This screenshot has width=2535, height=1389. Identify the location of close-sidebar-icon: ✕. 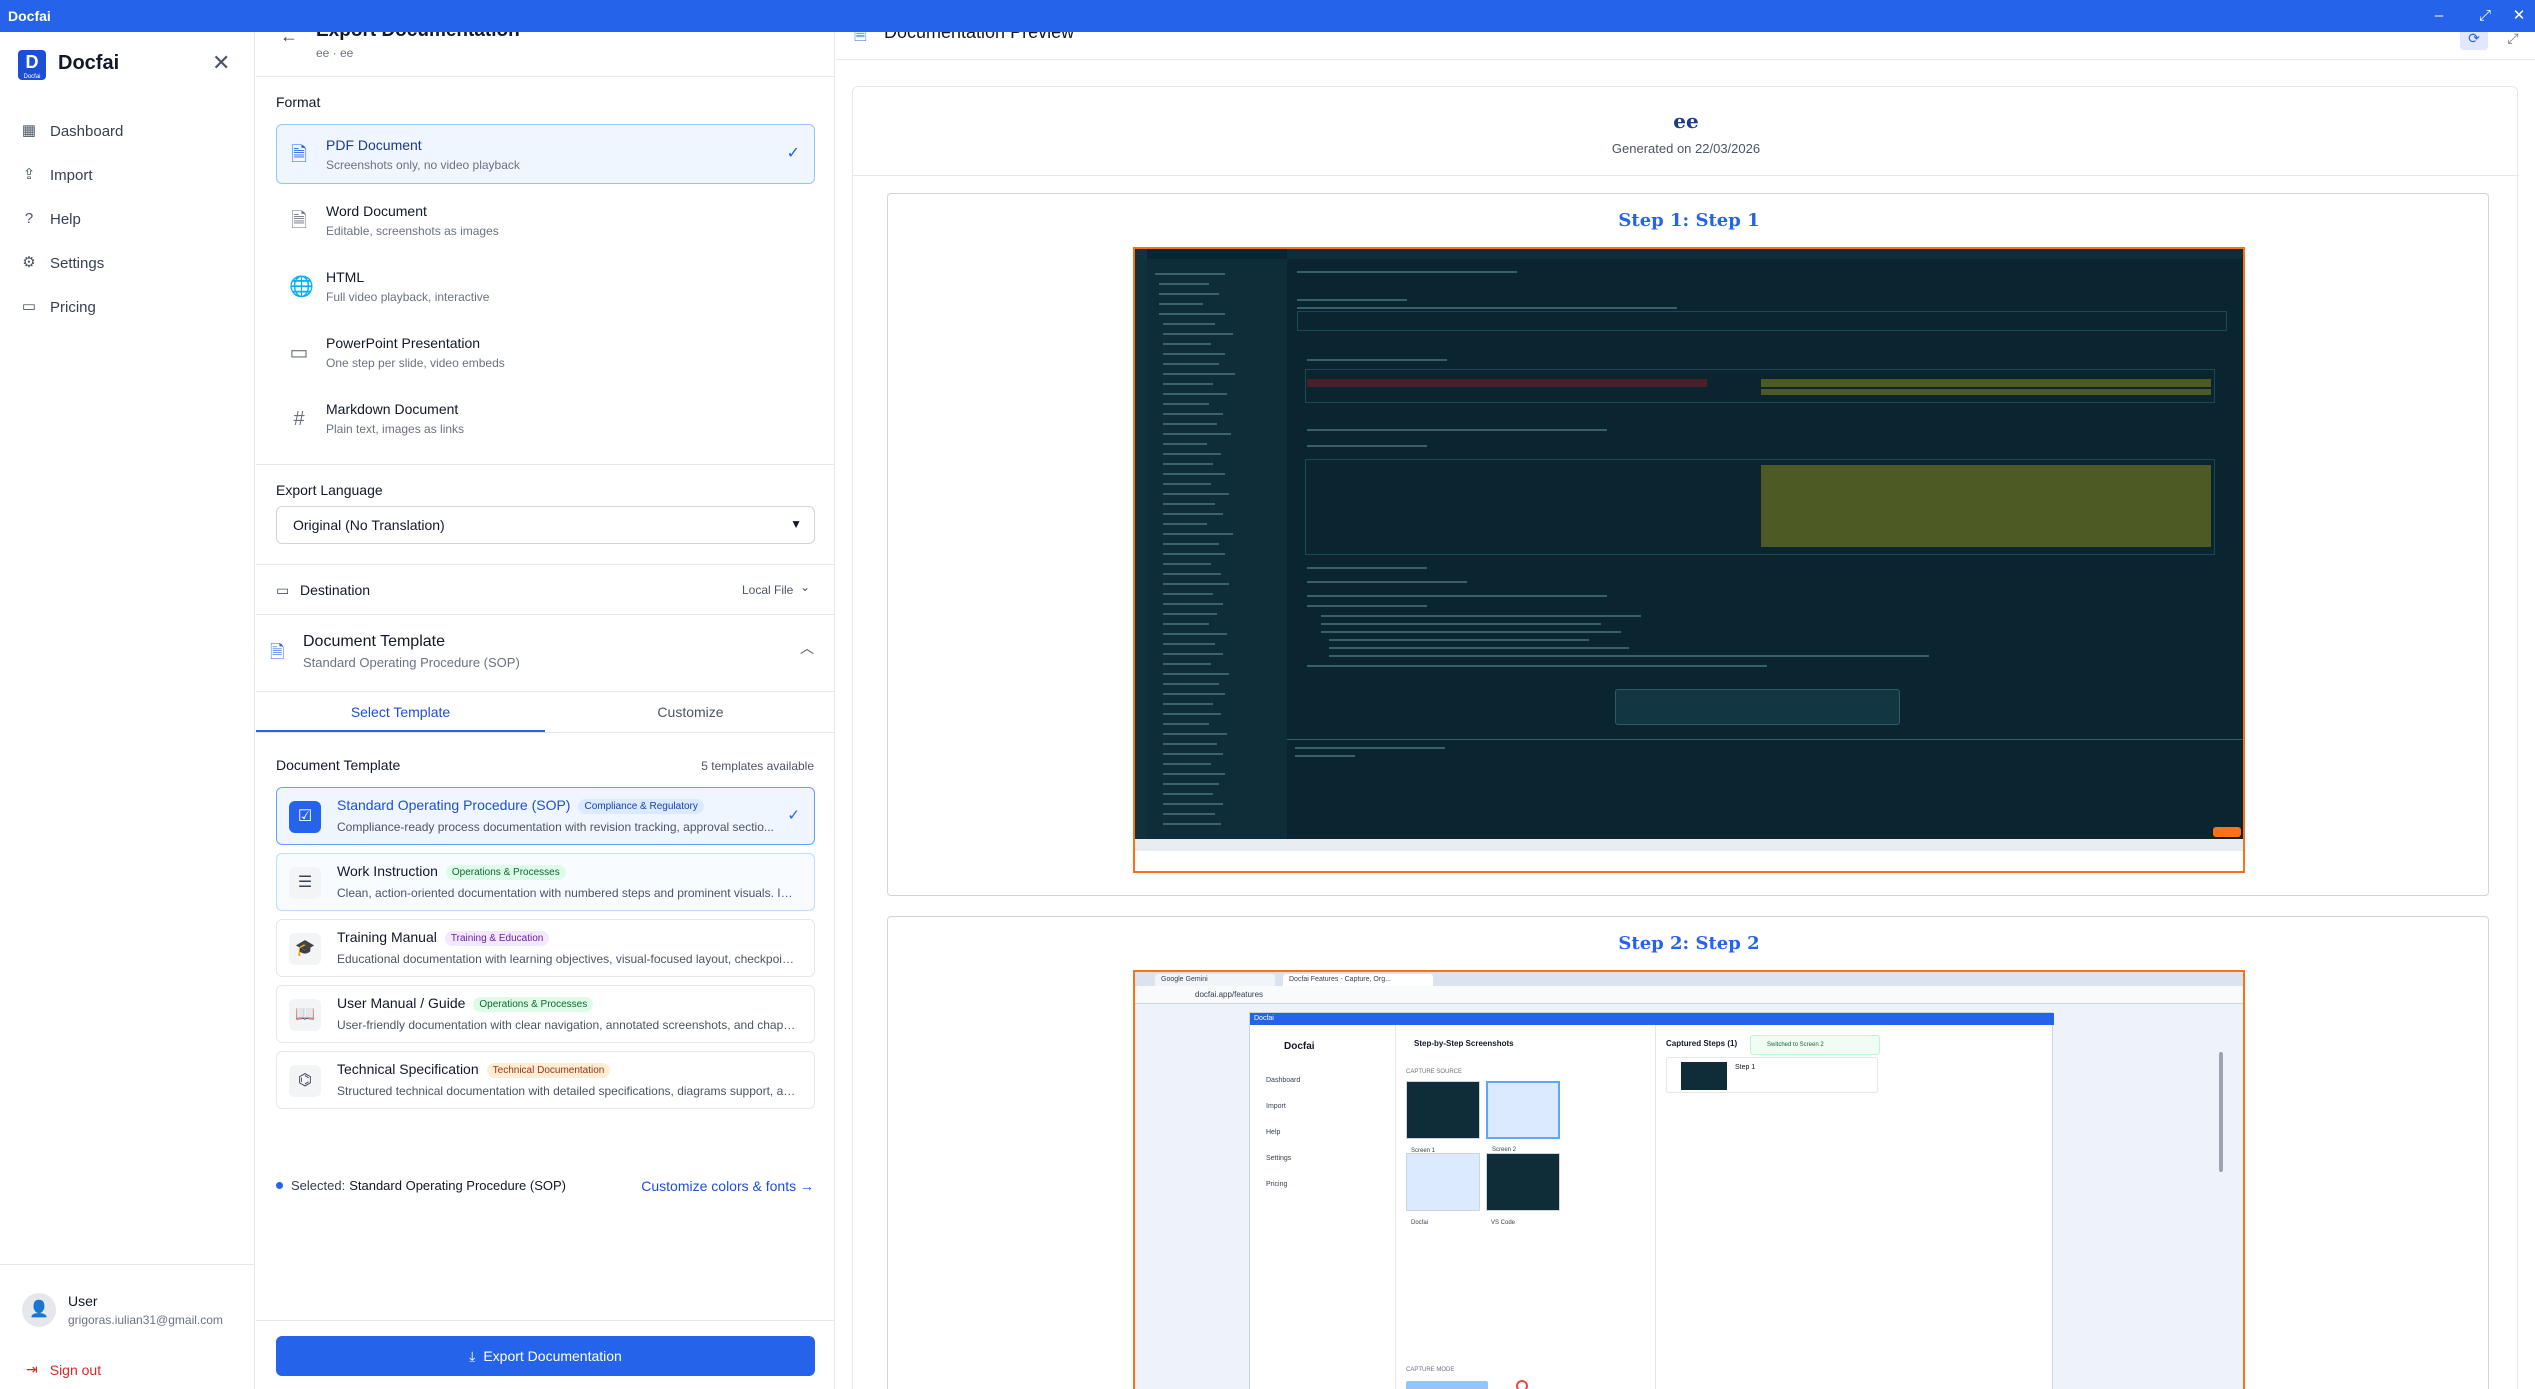
(221, 63).